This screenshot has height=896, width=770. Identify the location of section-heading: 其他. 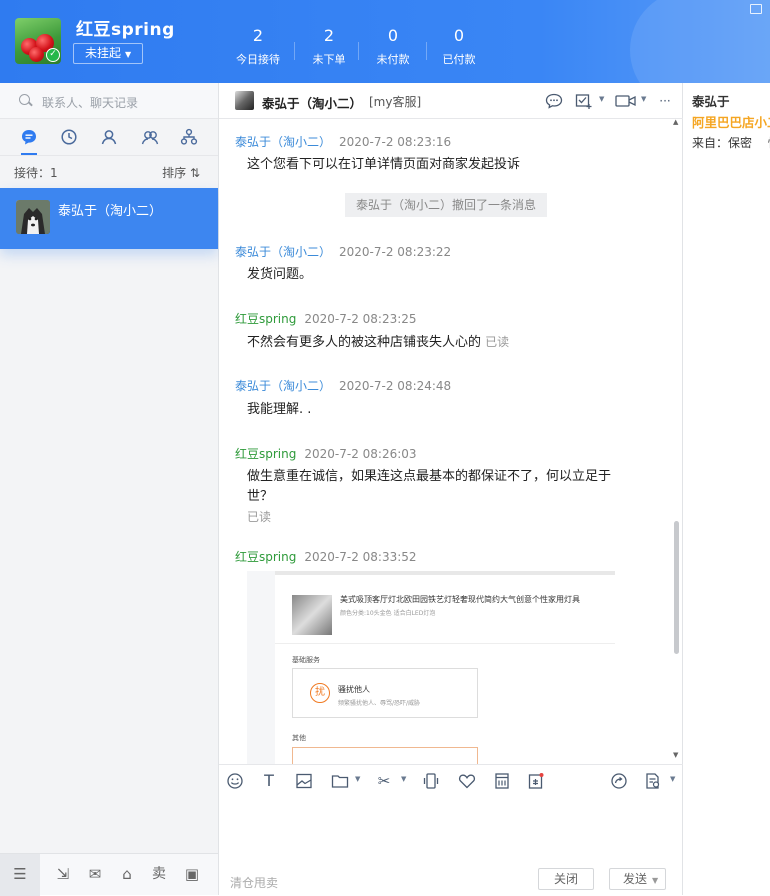
(299, 738).